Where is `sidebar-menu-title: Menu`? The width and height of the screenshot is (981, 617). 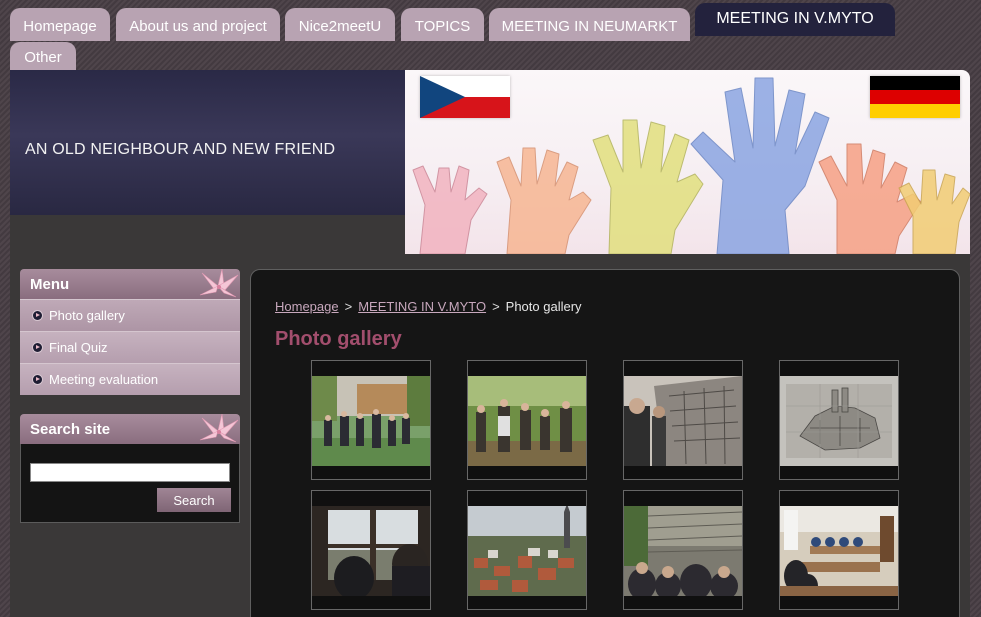 sidebar-menu-title: Menu is located at coordinates (50, 284).